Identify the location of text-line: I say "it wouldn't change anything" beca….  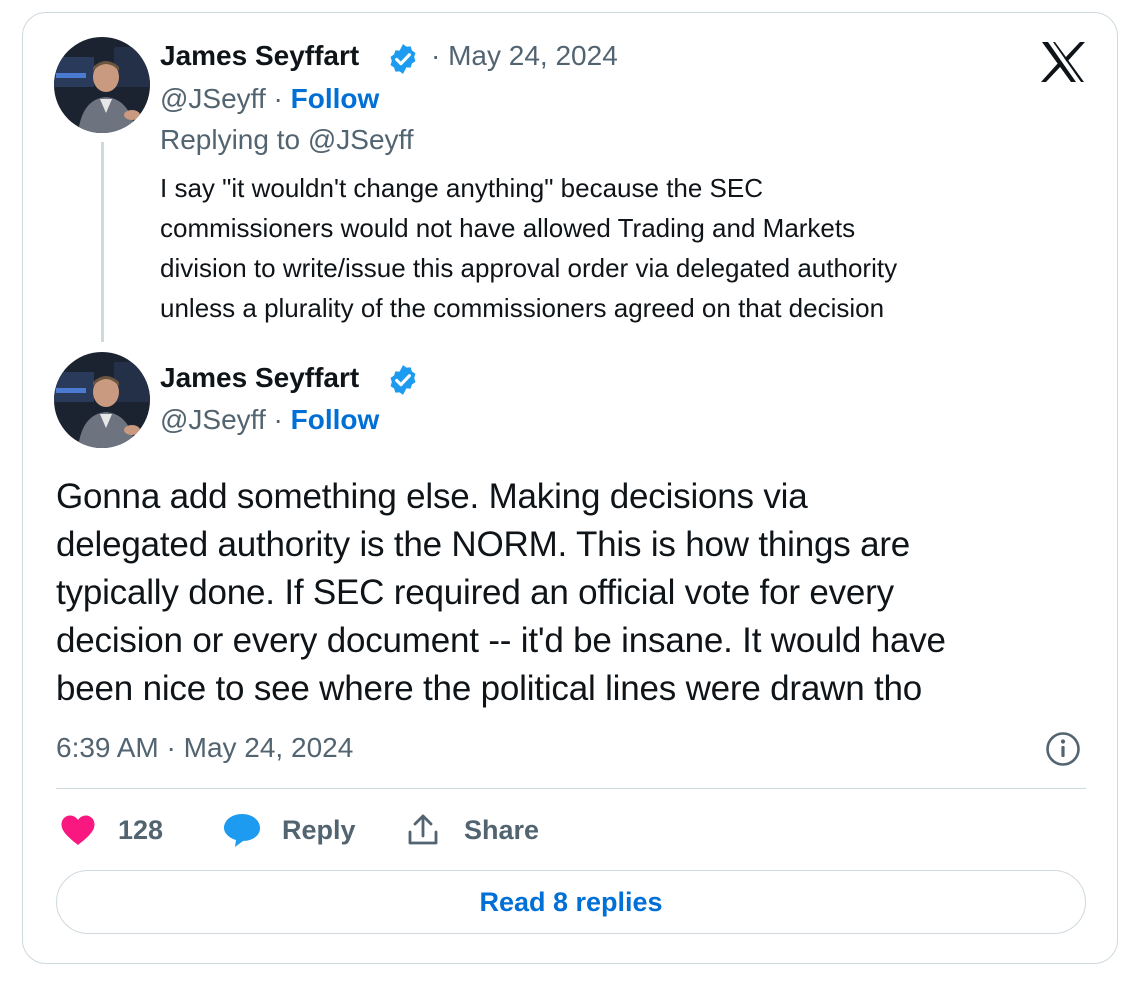
(462, 188).